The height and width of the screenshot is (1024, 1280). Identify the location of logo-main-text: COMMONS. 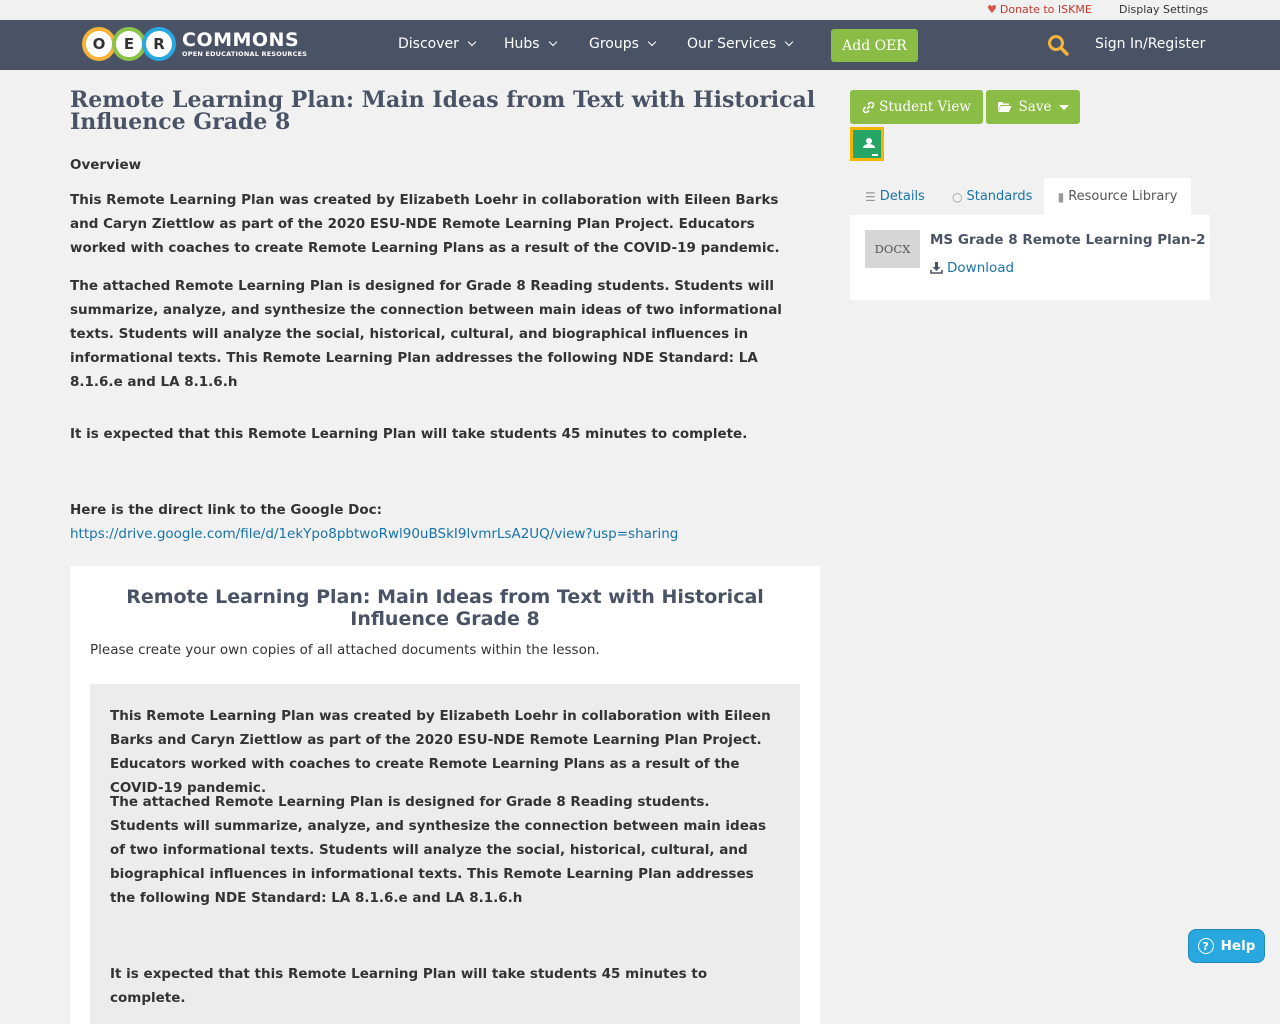
(241, 40).